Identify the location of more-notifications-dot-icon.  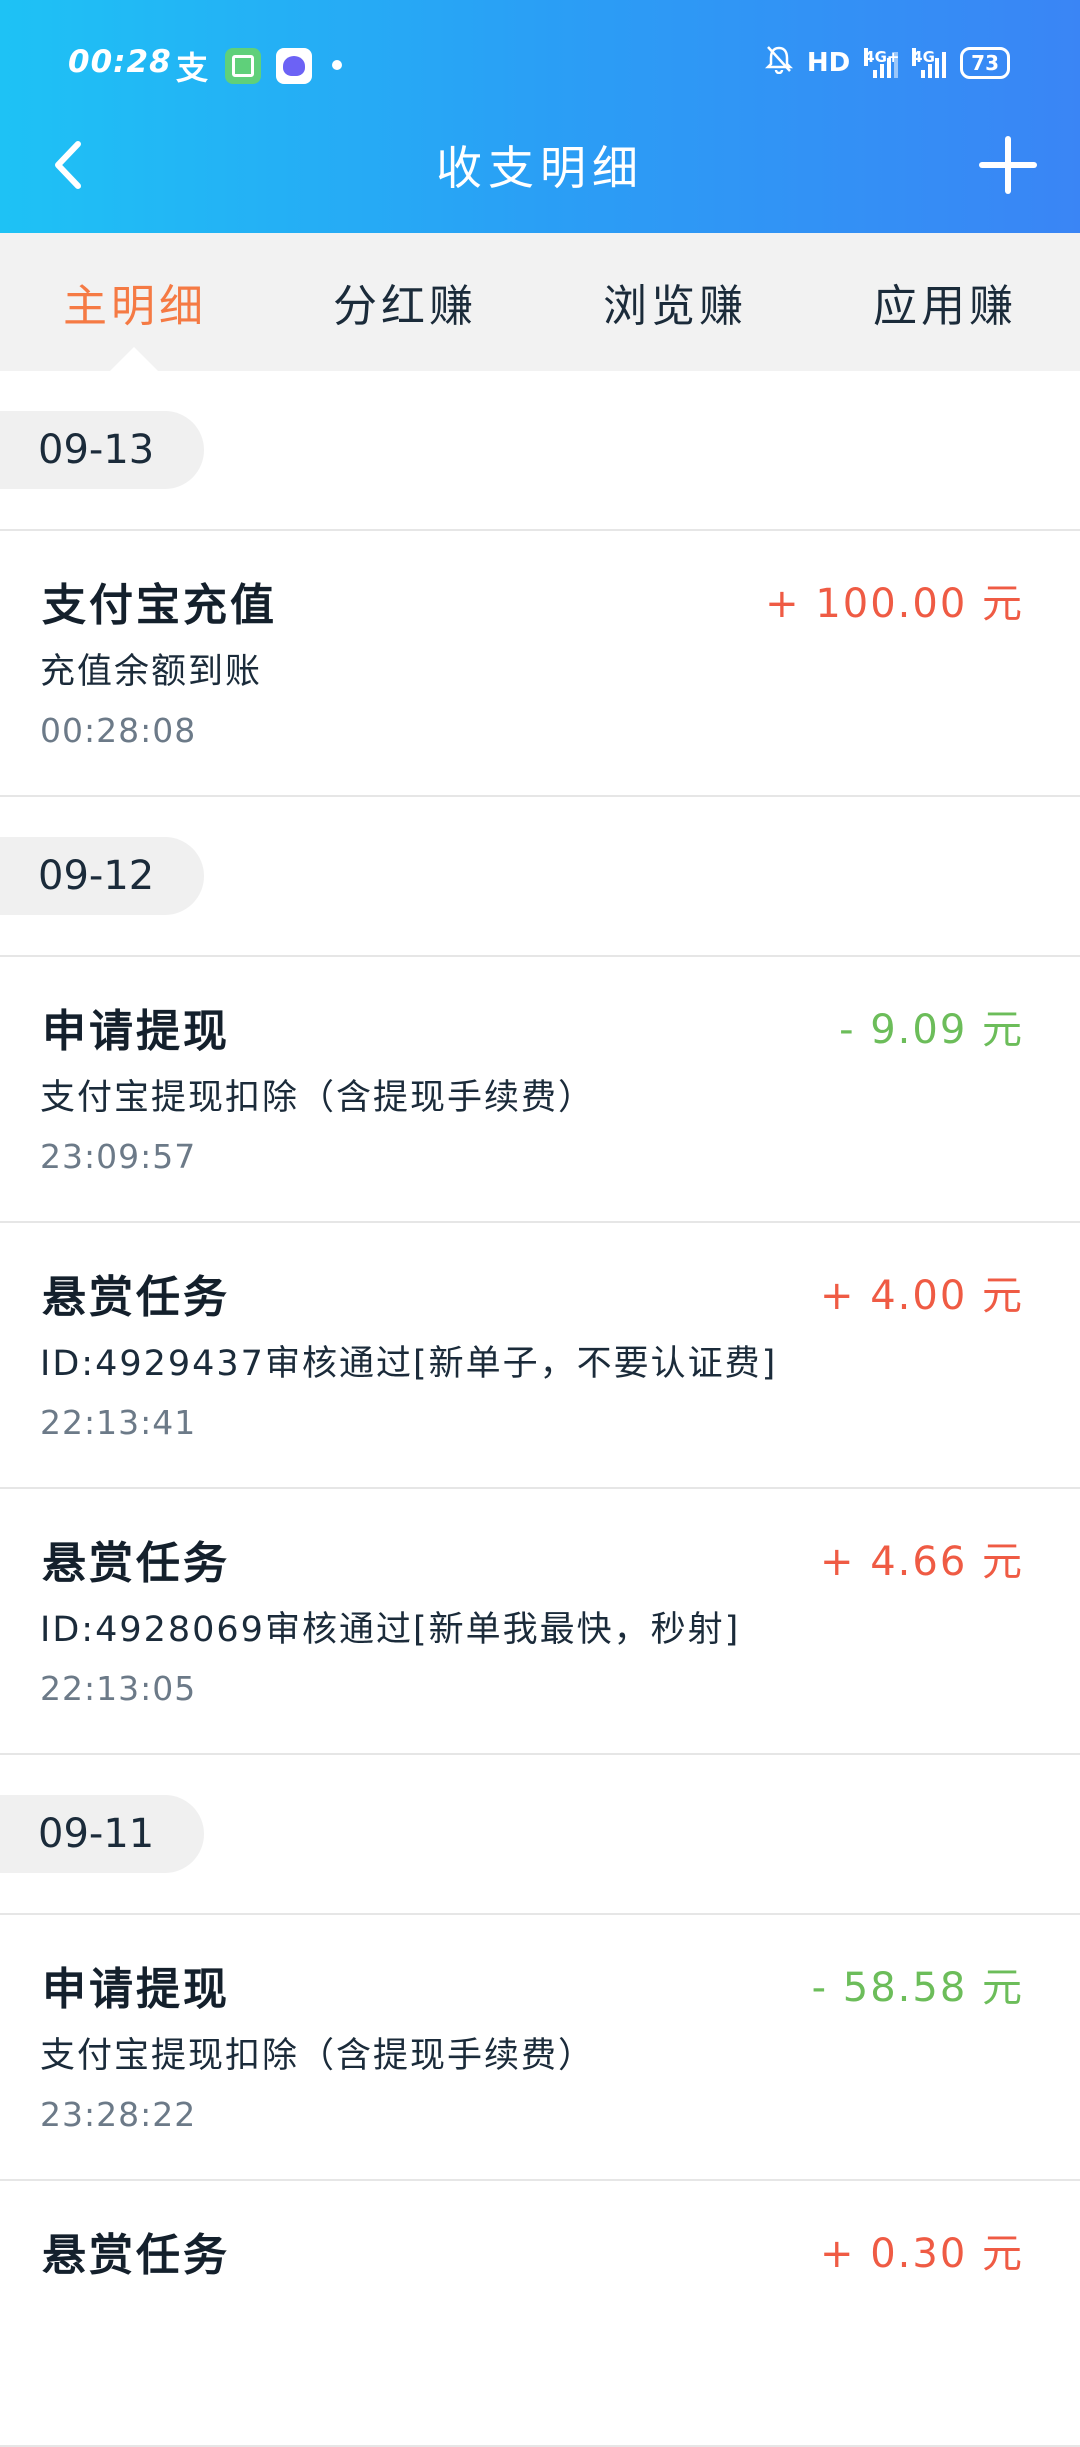
(337, 65).